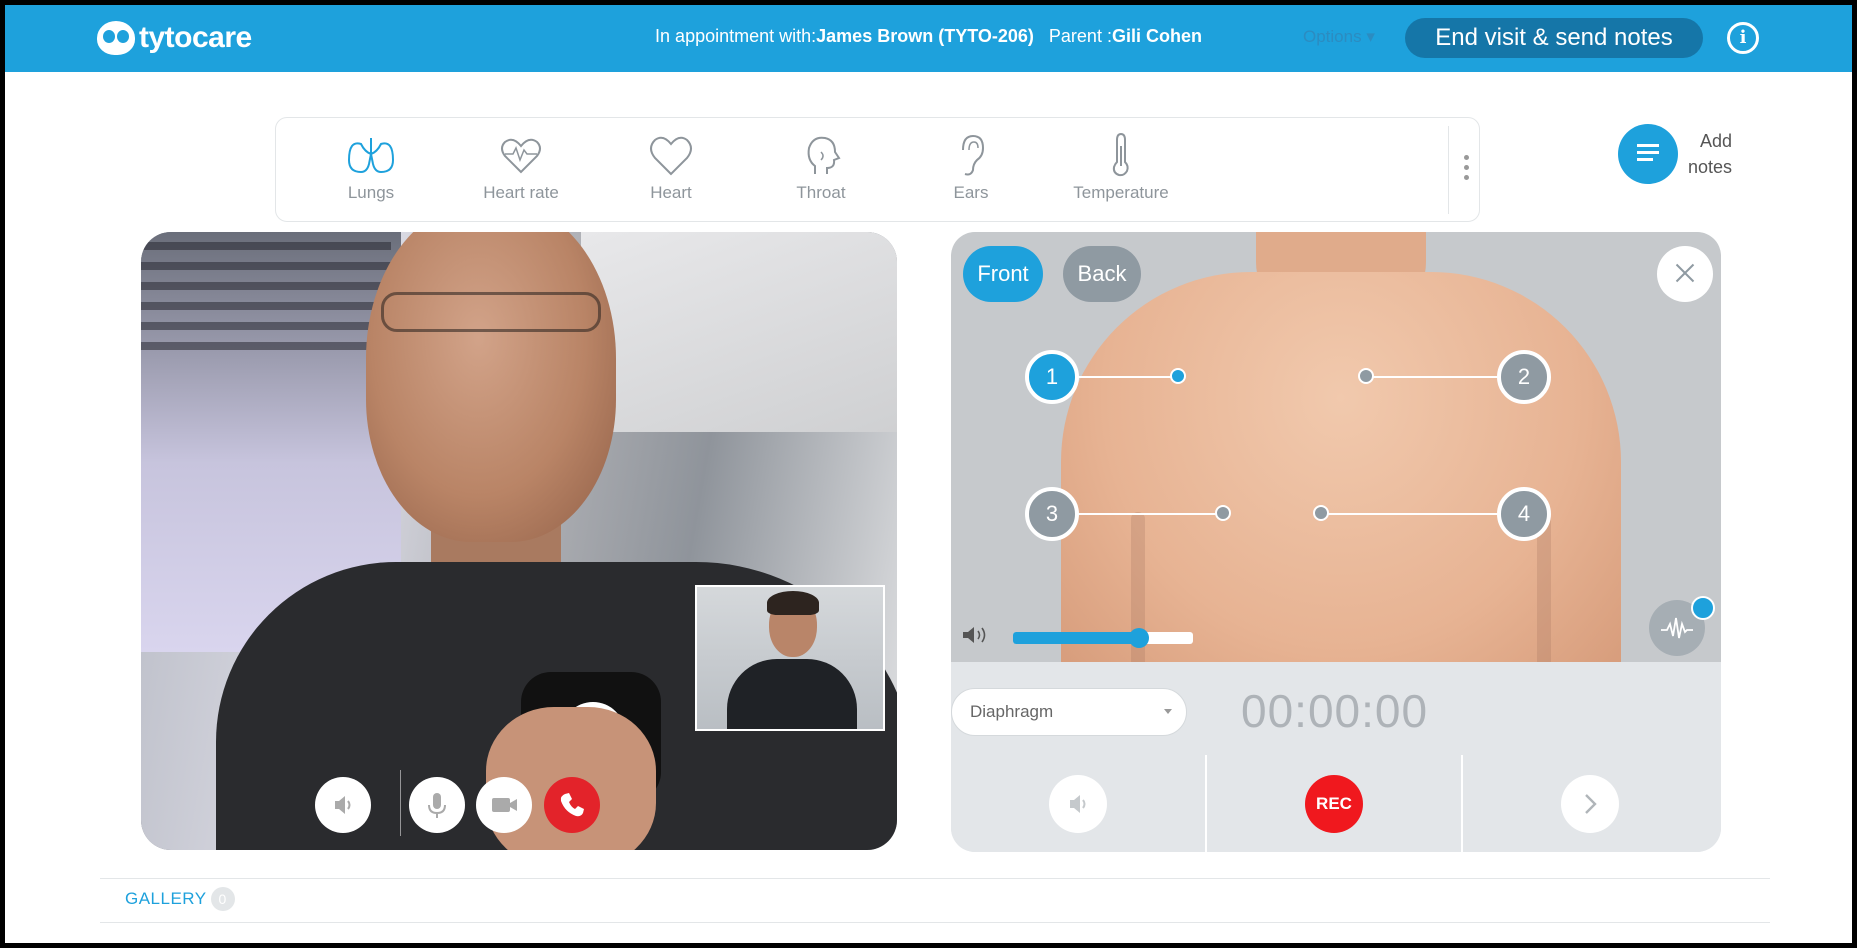  I want to click on tool-label: Temperature, so click(1121, 192).